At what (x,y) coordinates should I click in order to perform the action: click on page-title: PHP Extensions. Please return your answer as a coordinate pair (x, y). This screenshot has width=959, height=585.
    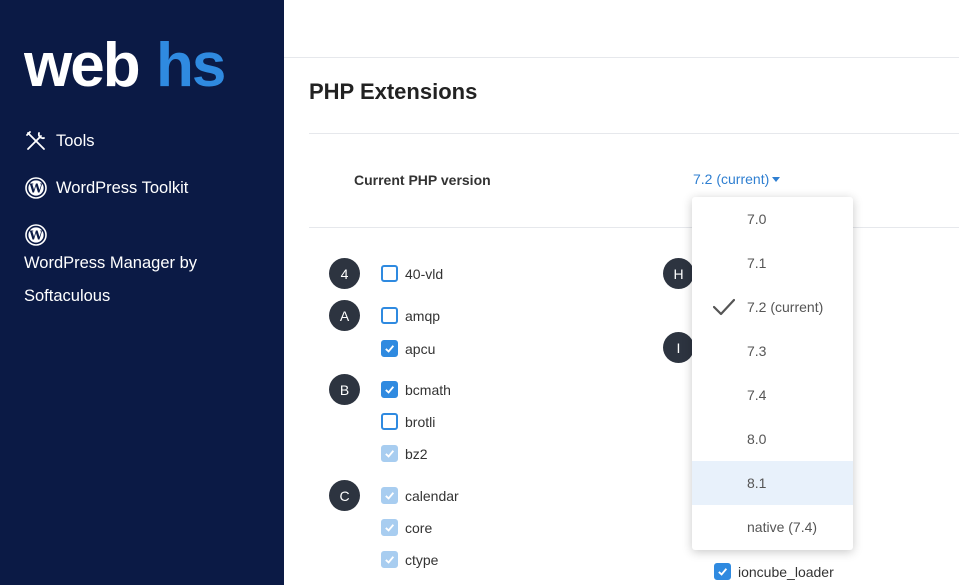
    Looking at the image, I should click on (393, 91).